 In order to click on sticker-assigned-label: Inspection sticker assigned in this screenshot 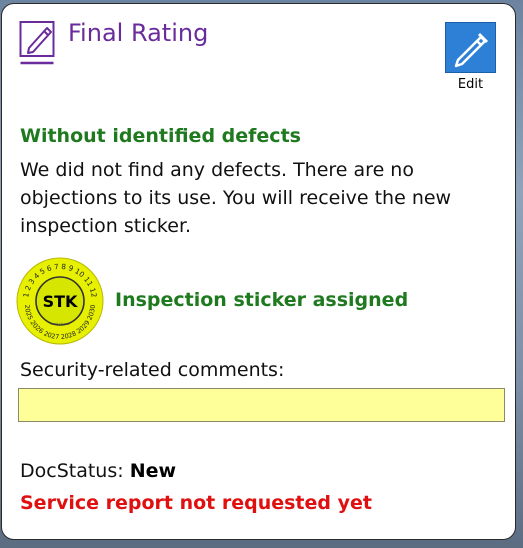, I will do `click(262, 300)`.